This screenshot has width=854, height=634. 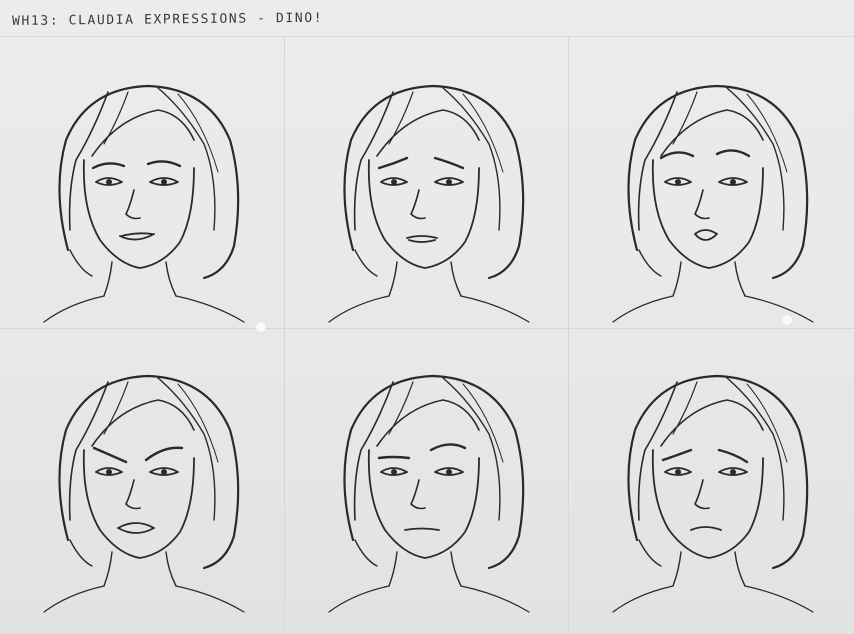 I want to click on face-drawing-confident, so click(x=144, y=203).